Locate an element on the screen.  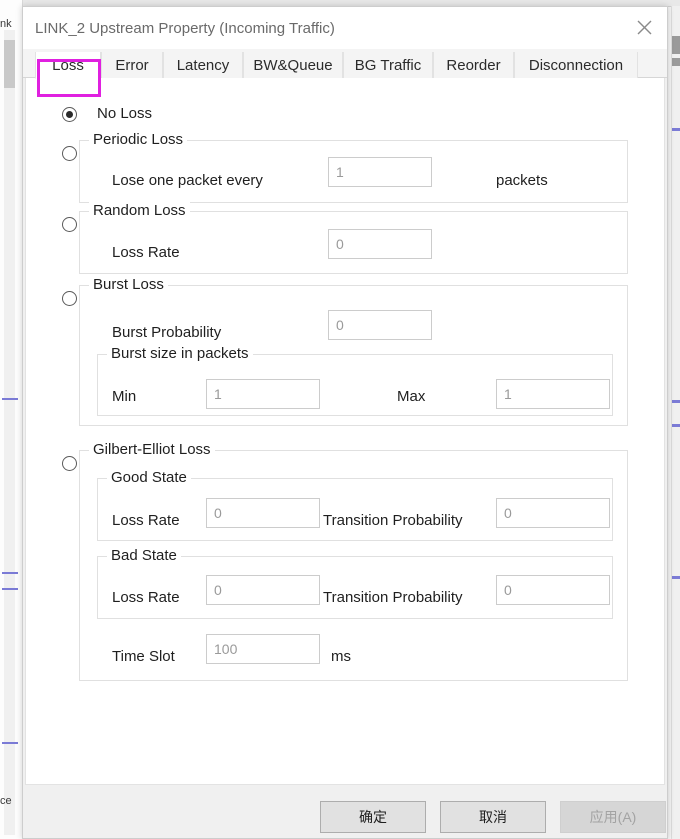
group-title-burst-size: Burst size in packets is located at coordinates (180, 353).